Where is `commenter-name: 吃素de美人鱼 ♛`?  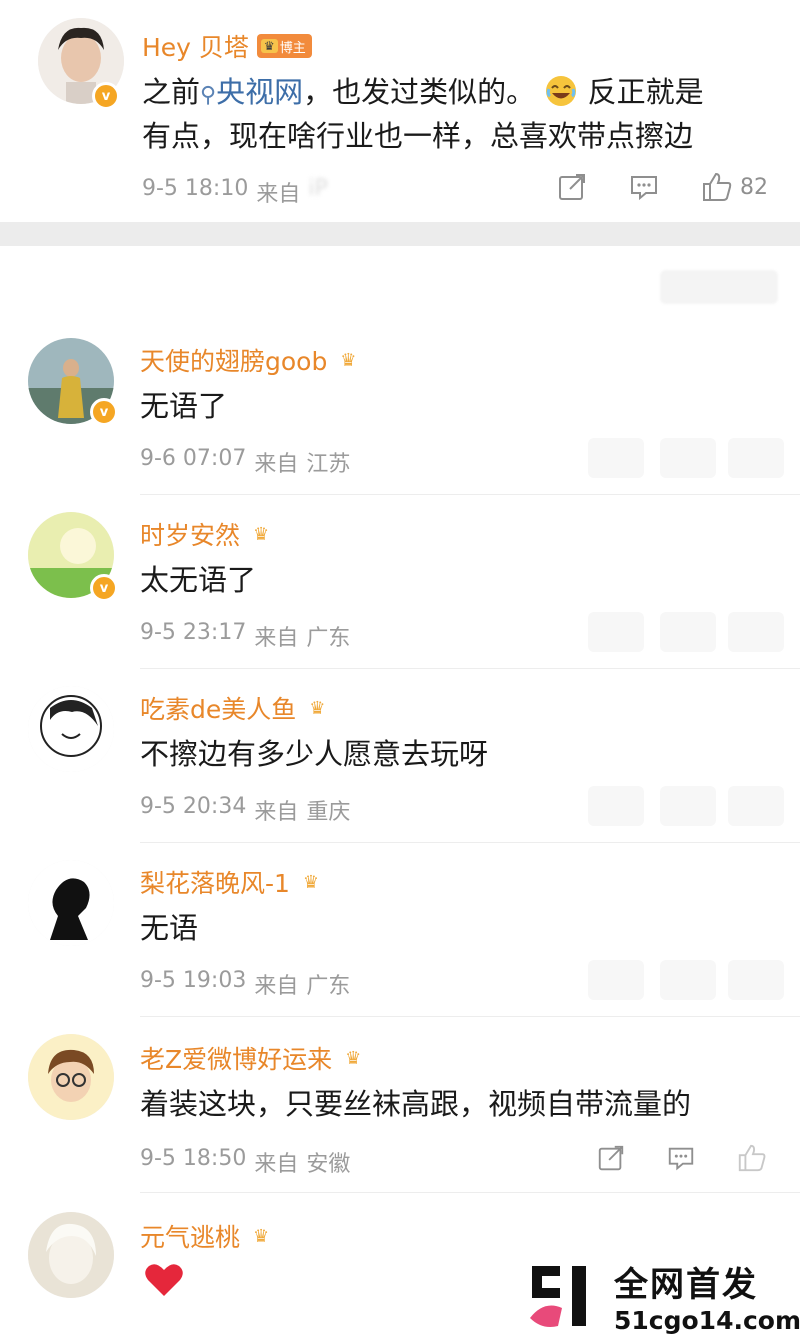
commenter-name: 吃素de美人鱼 ♛ is located at coordinates (235, 708).